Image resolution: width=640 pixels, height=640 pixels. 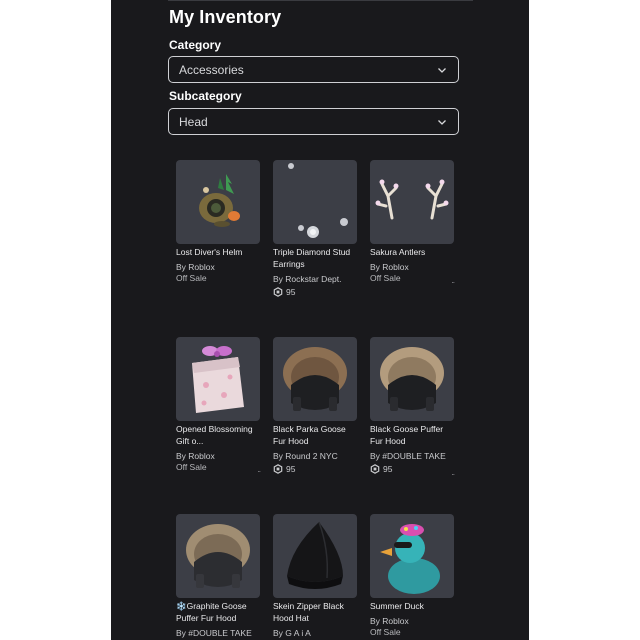 What do you see at coordinates (205, 96) in the screenshot?
I see `subcategory-label: Subcategory` at bounding box center [205, 96].